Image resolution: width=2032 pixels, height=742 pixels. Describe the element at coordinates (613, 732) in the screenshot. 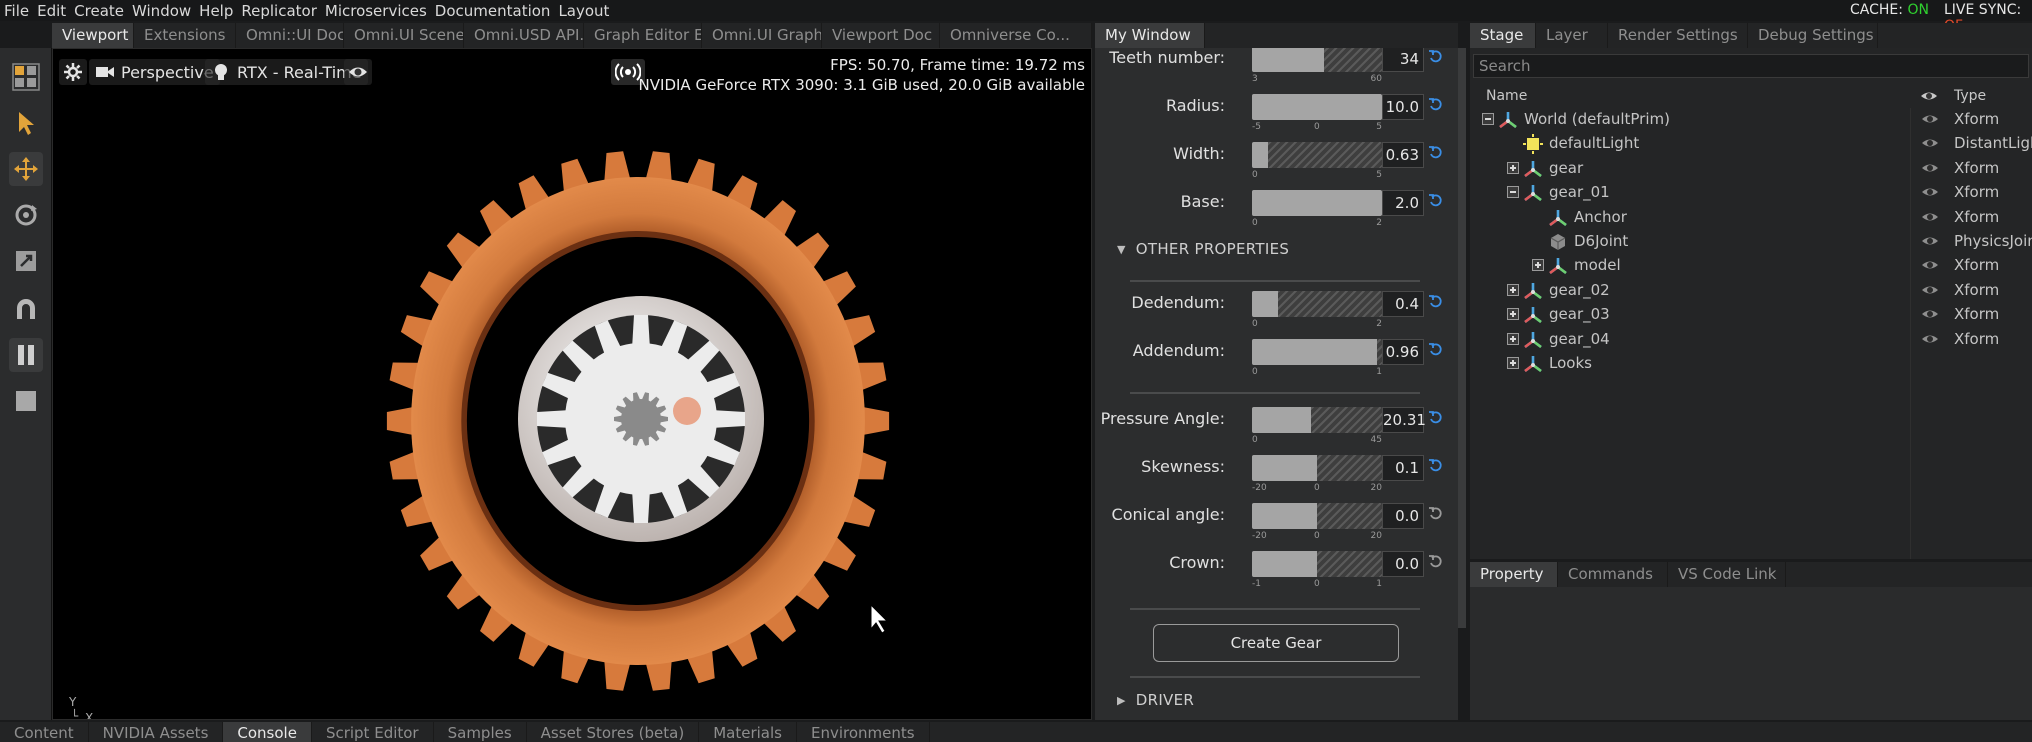

I see `tab-asset-stores: Asset Stores (beta)` at that location.